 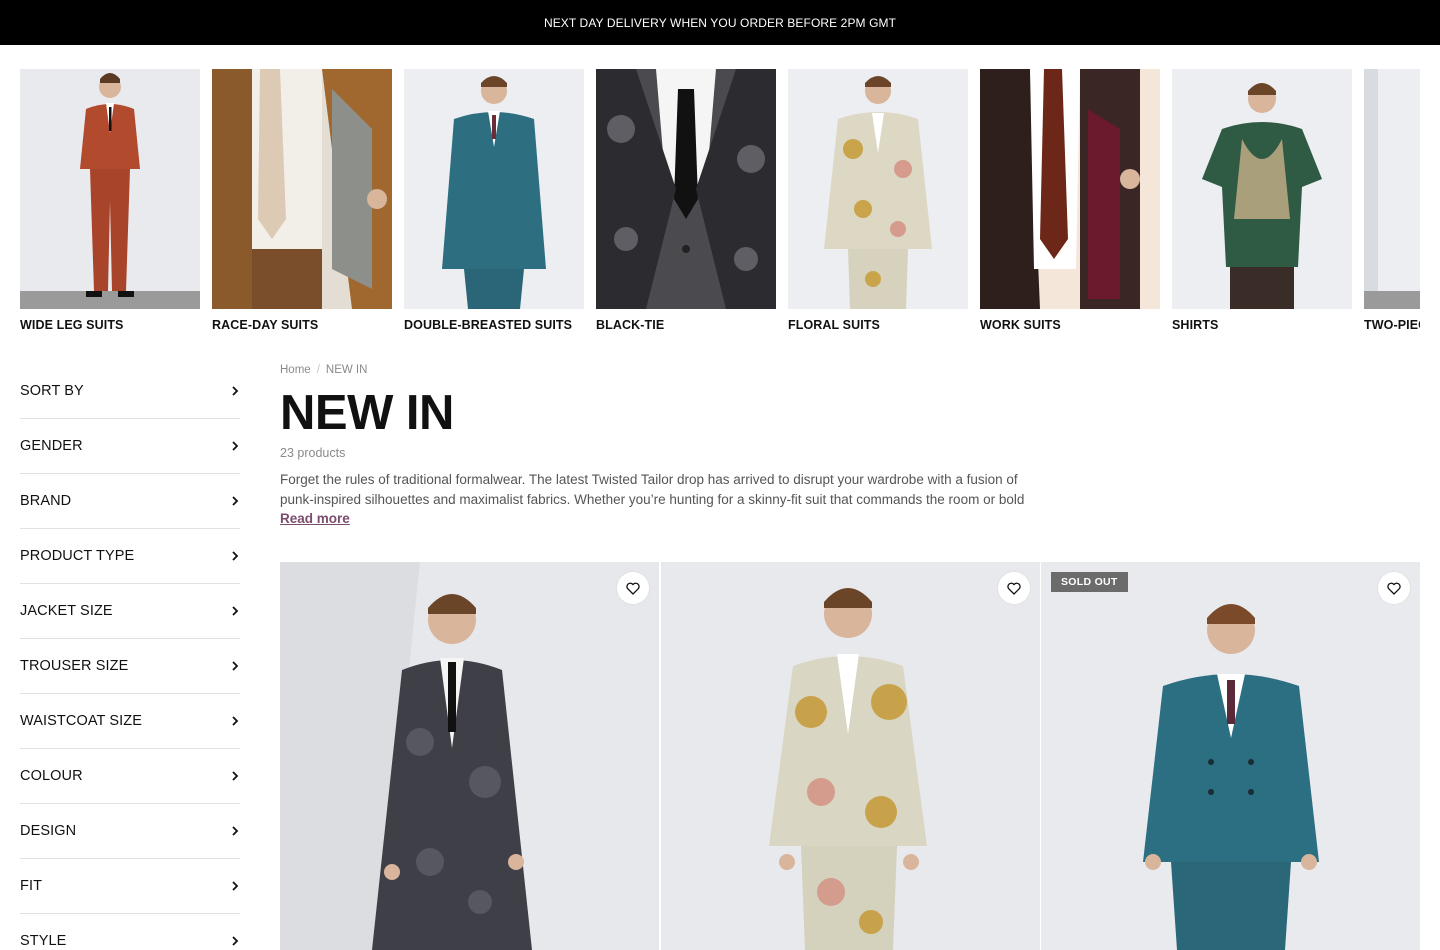 What do you see at coordinates (265, 325) in the screenshot?
I see `category-label: RACE-DAY SUITS` at bounding box center [265, 325].